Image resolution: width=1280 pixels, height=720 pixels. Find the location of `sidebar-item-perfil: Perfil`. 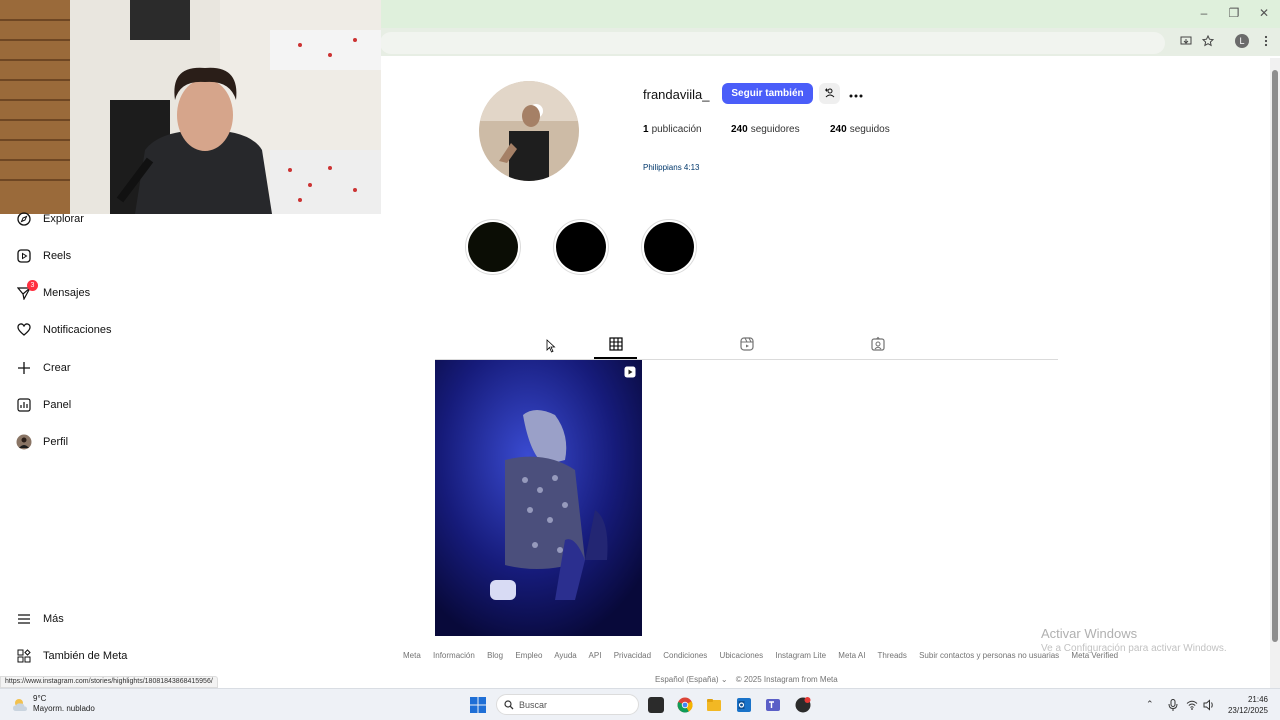

sidebar-item-perfil: Perfil is located at coordinates (42, 442).